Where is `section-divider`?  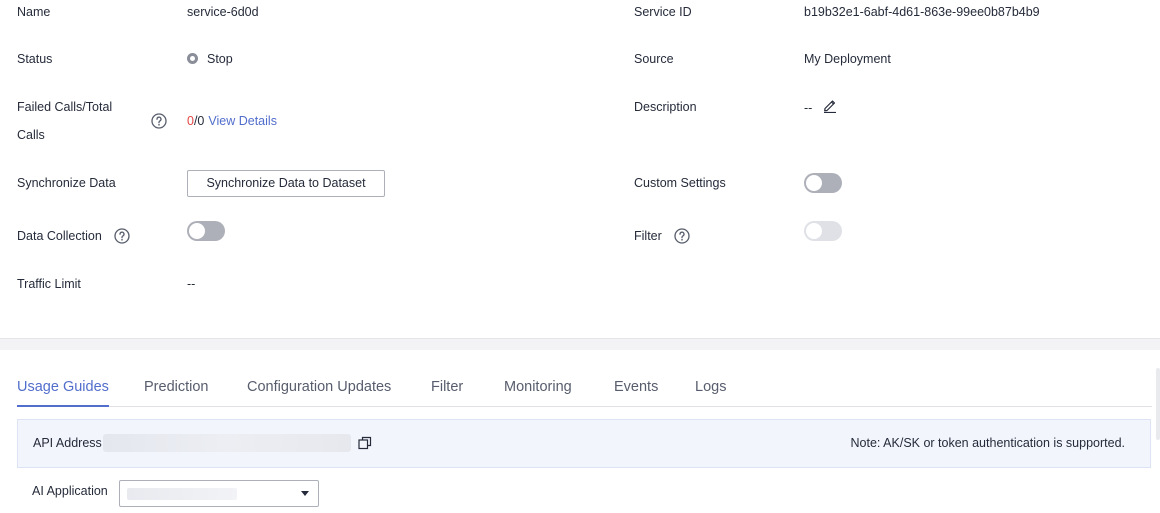 section-divider is located at coordinates (580, 344).